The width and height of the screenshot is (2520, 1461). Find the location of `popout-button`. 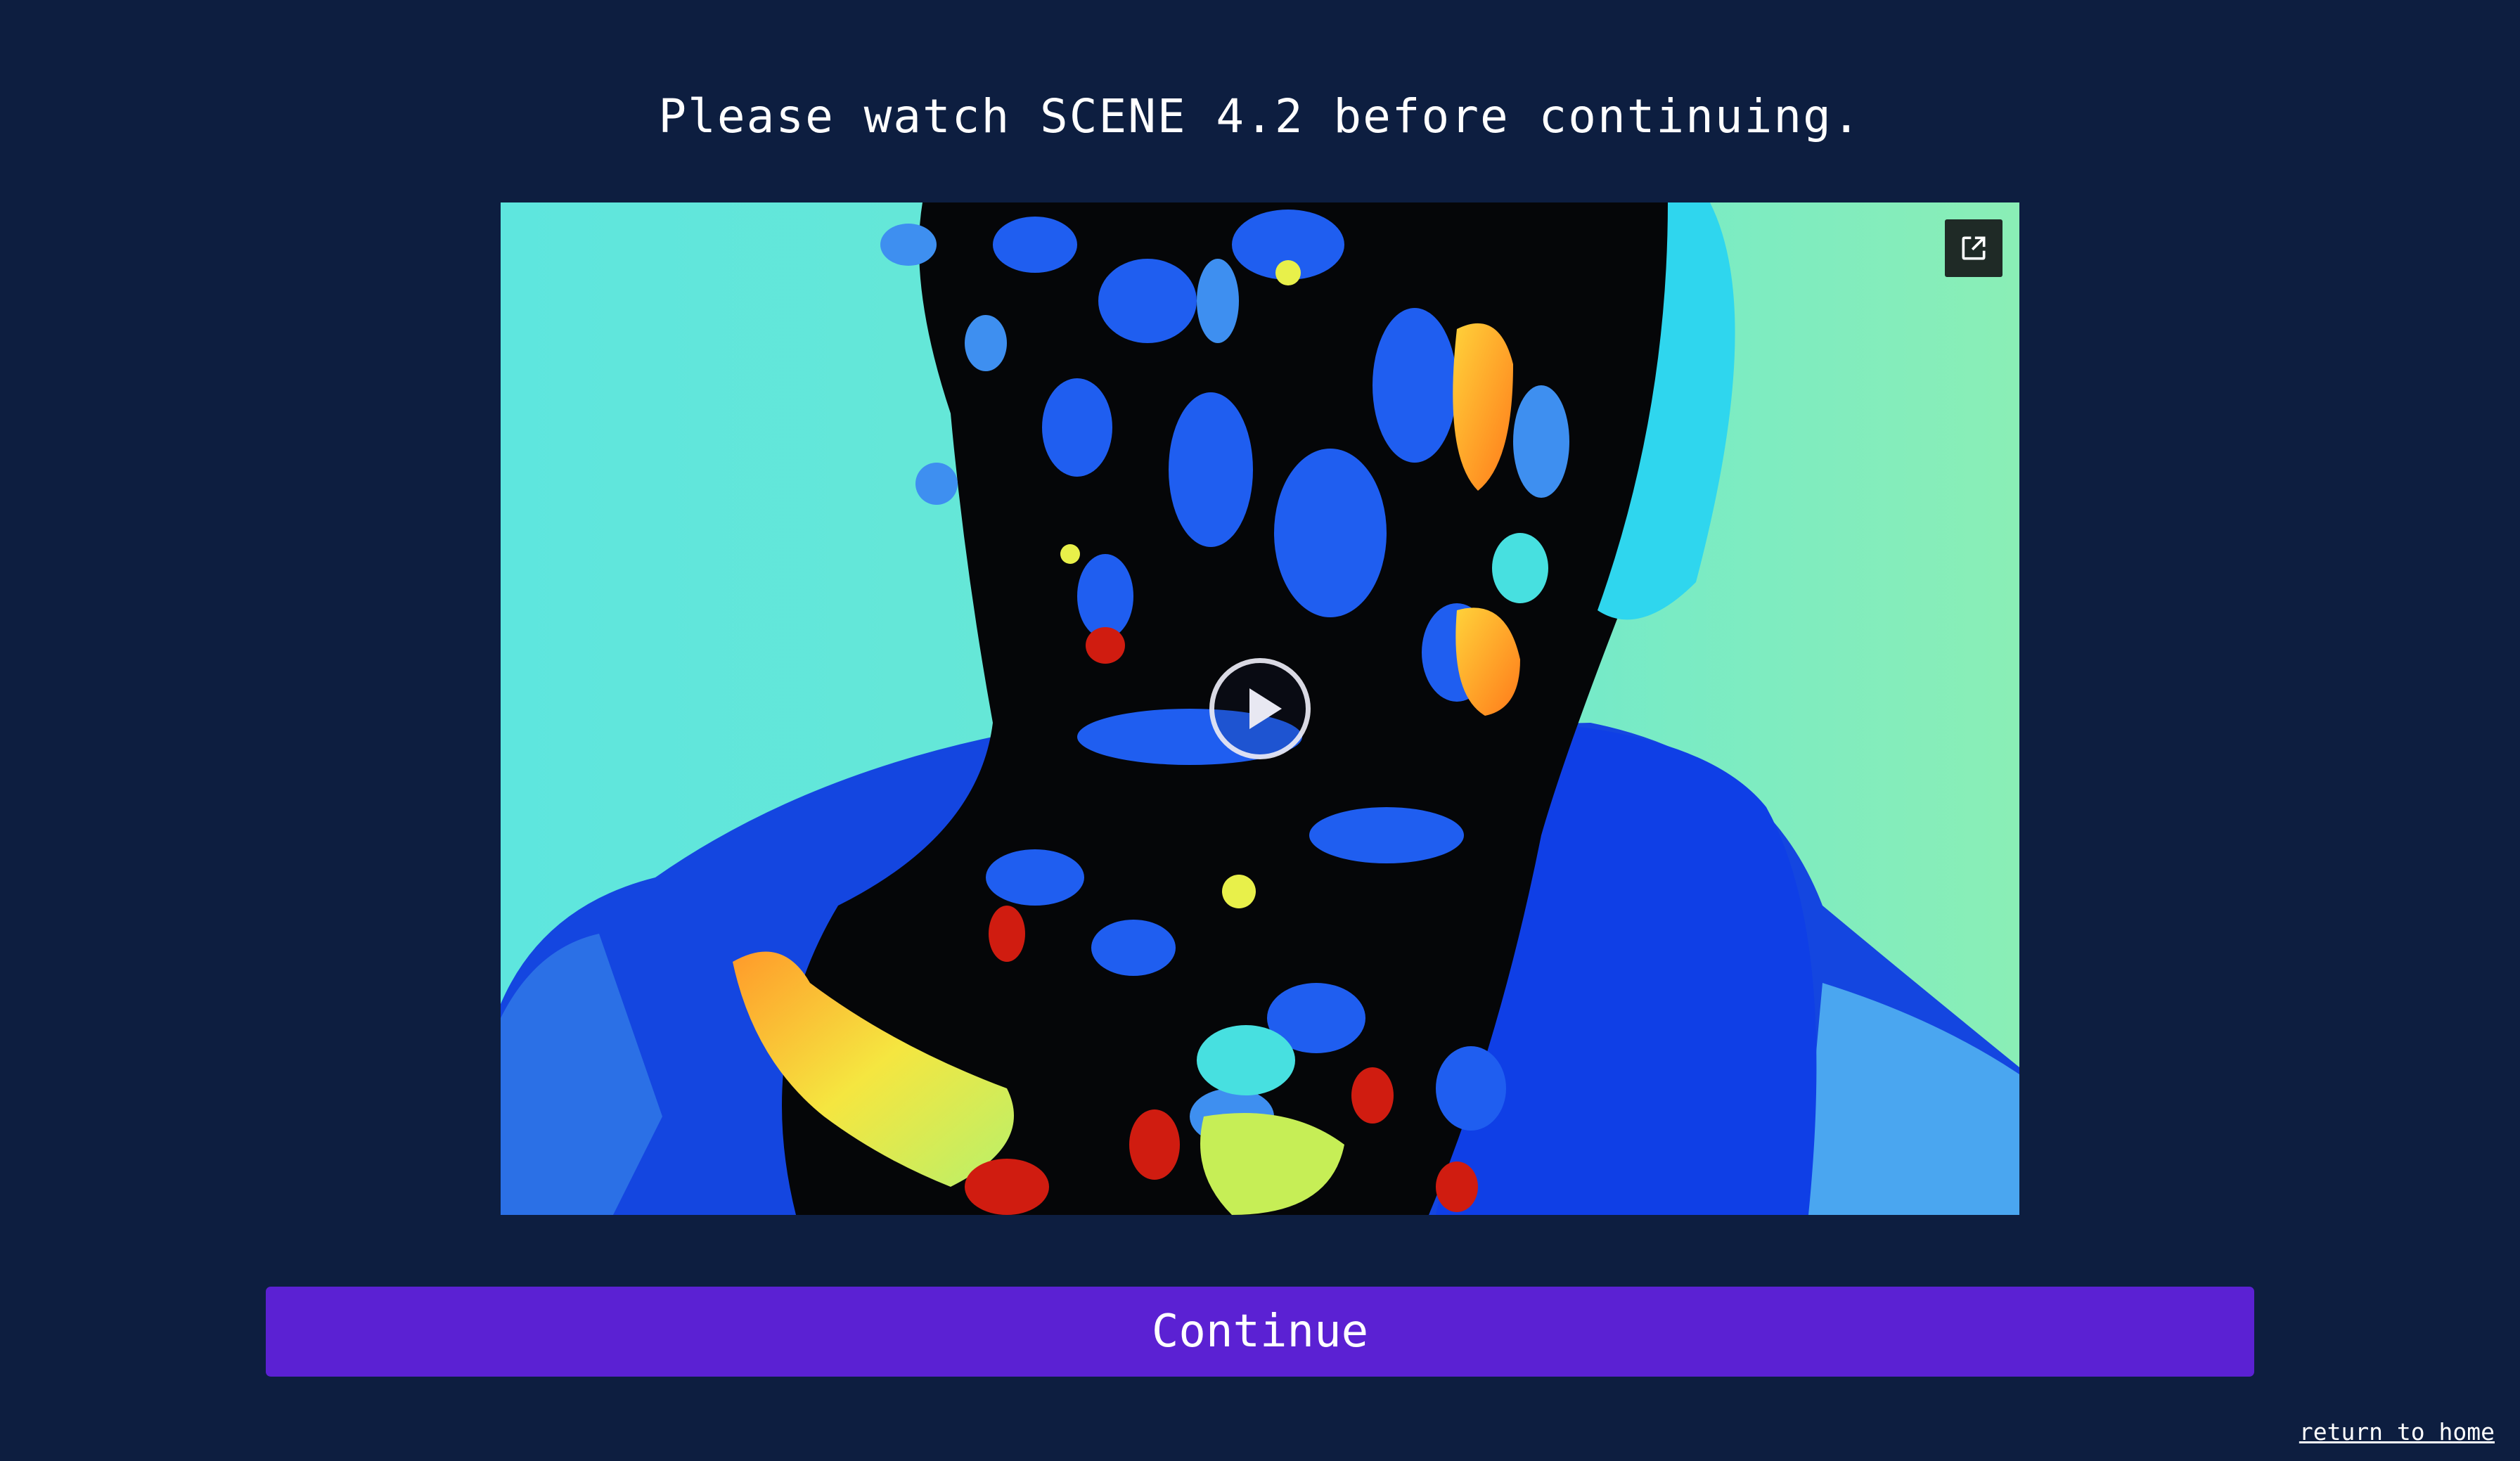

popout-button is located at coordinates (1973, 248).